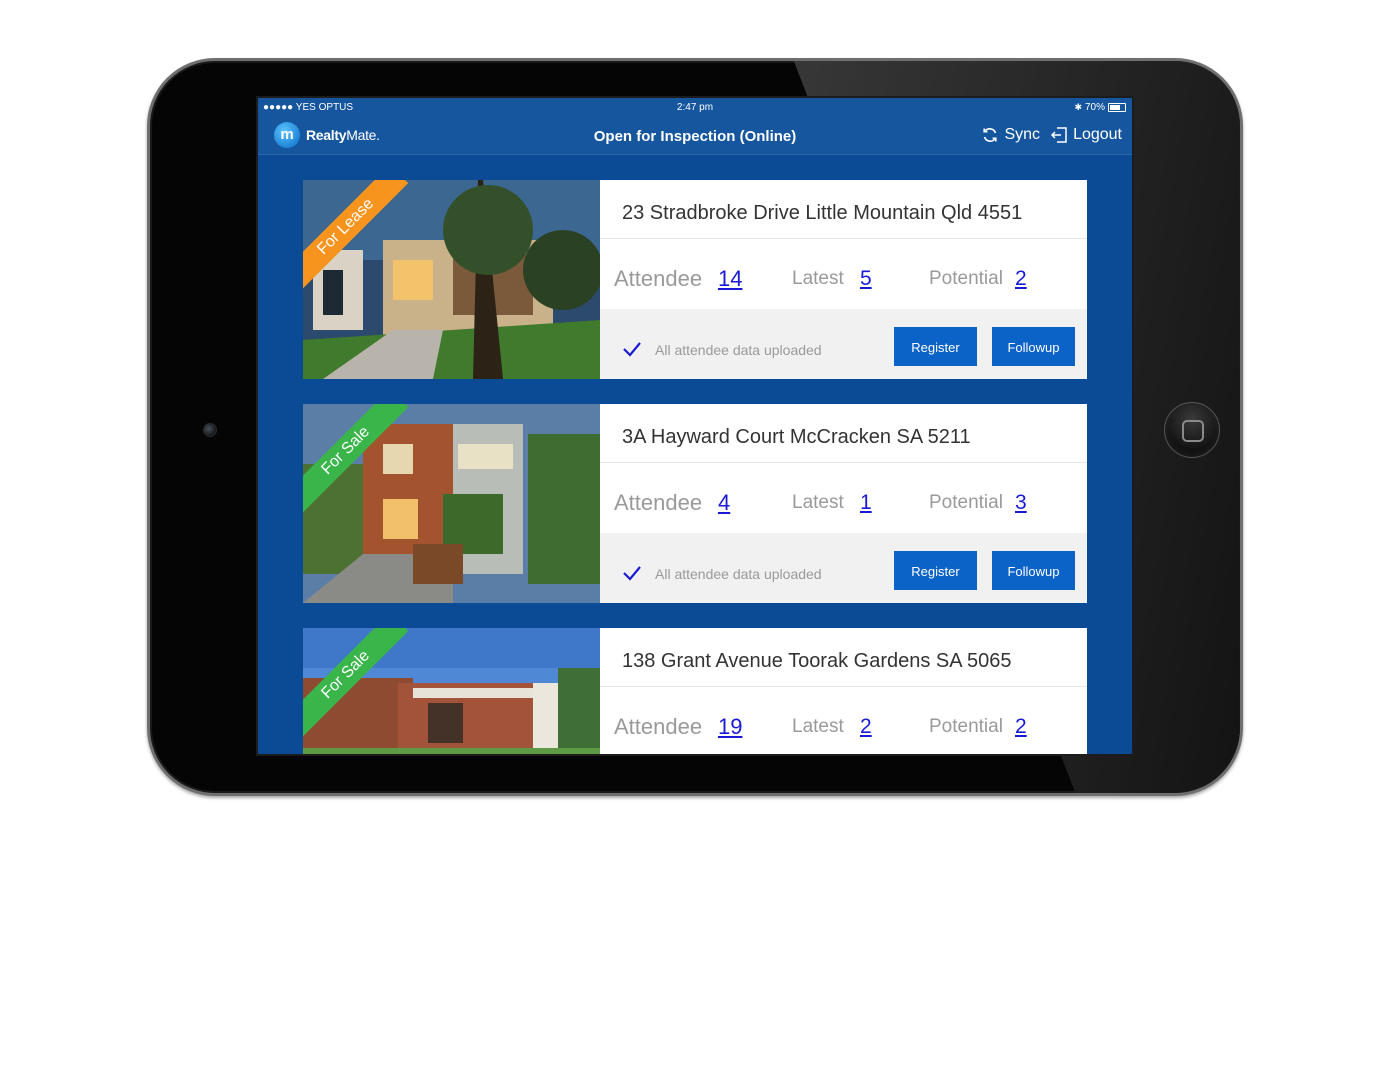  I want to click on listing-address: 3A Hayward Court McCracken SA 5211, so click(796, 437).